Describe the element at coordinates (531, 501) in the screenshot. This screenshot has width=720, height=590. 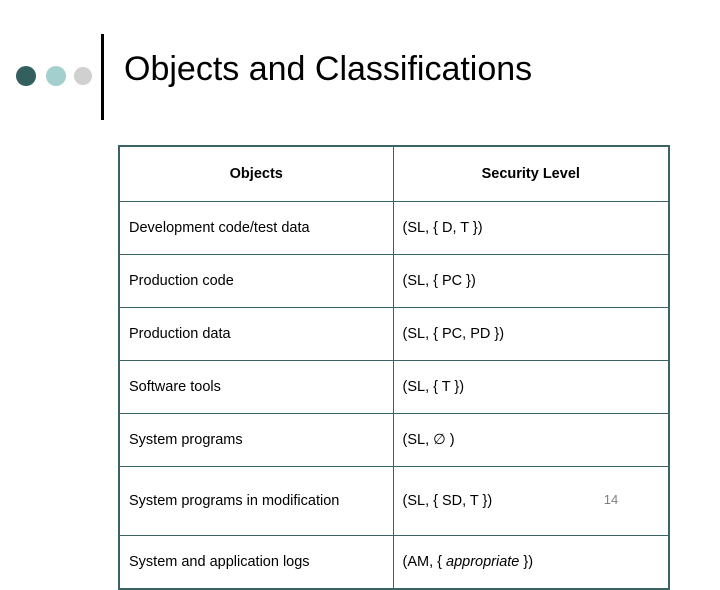
I see `cell-security-level: (SL, { SD, T })` at that location.